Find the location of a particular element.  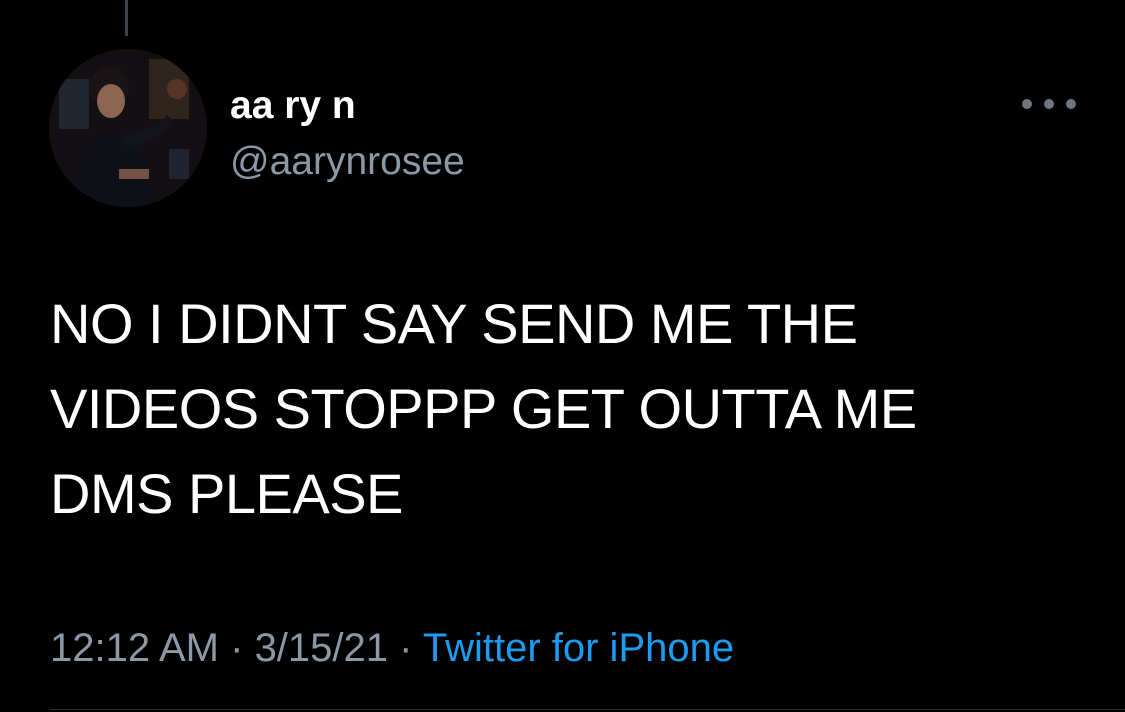

divider is located at coordinates (587, 709).